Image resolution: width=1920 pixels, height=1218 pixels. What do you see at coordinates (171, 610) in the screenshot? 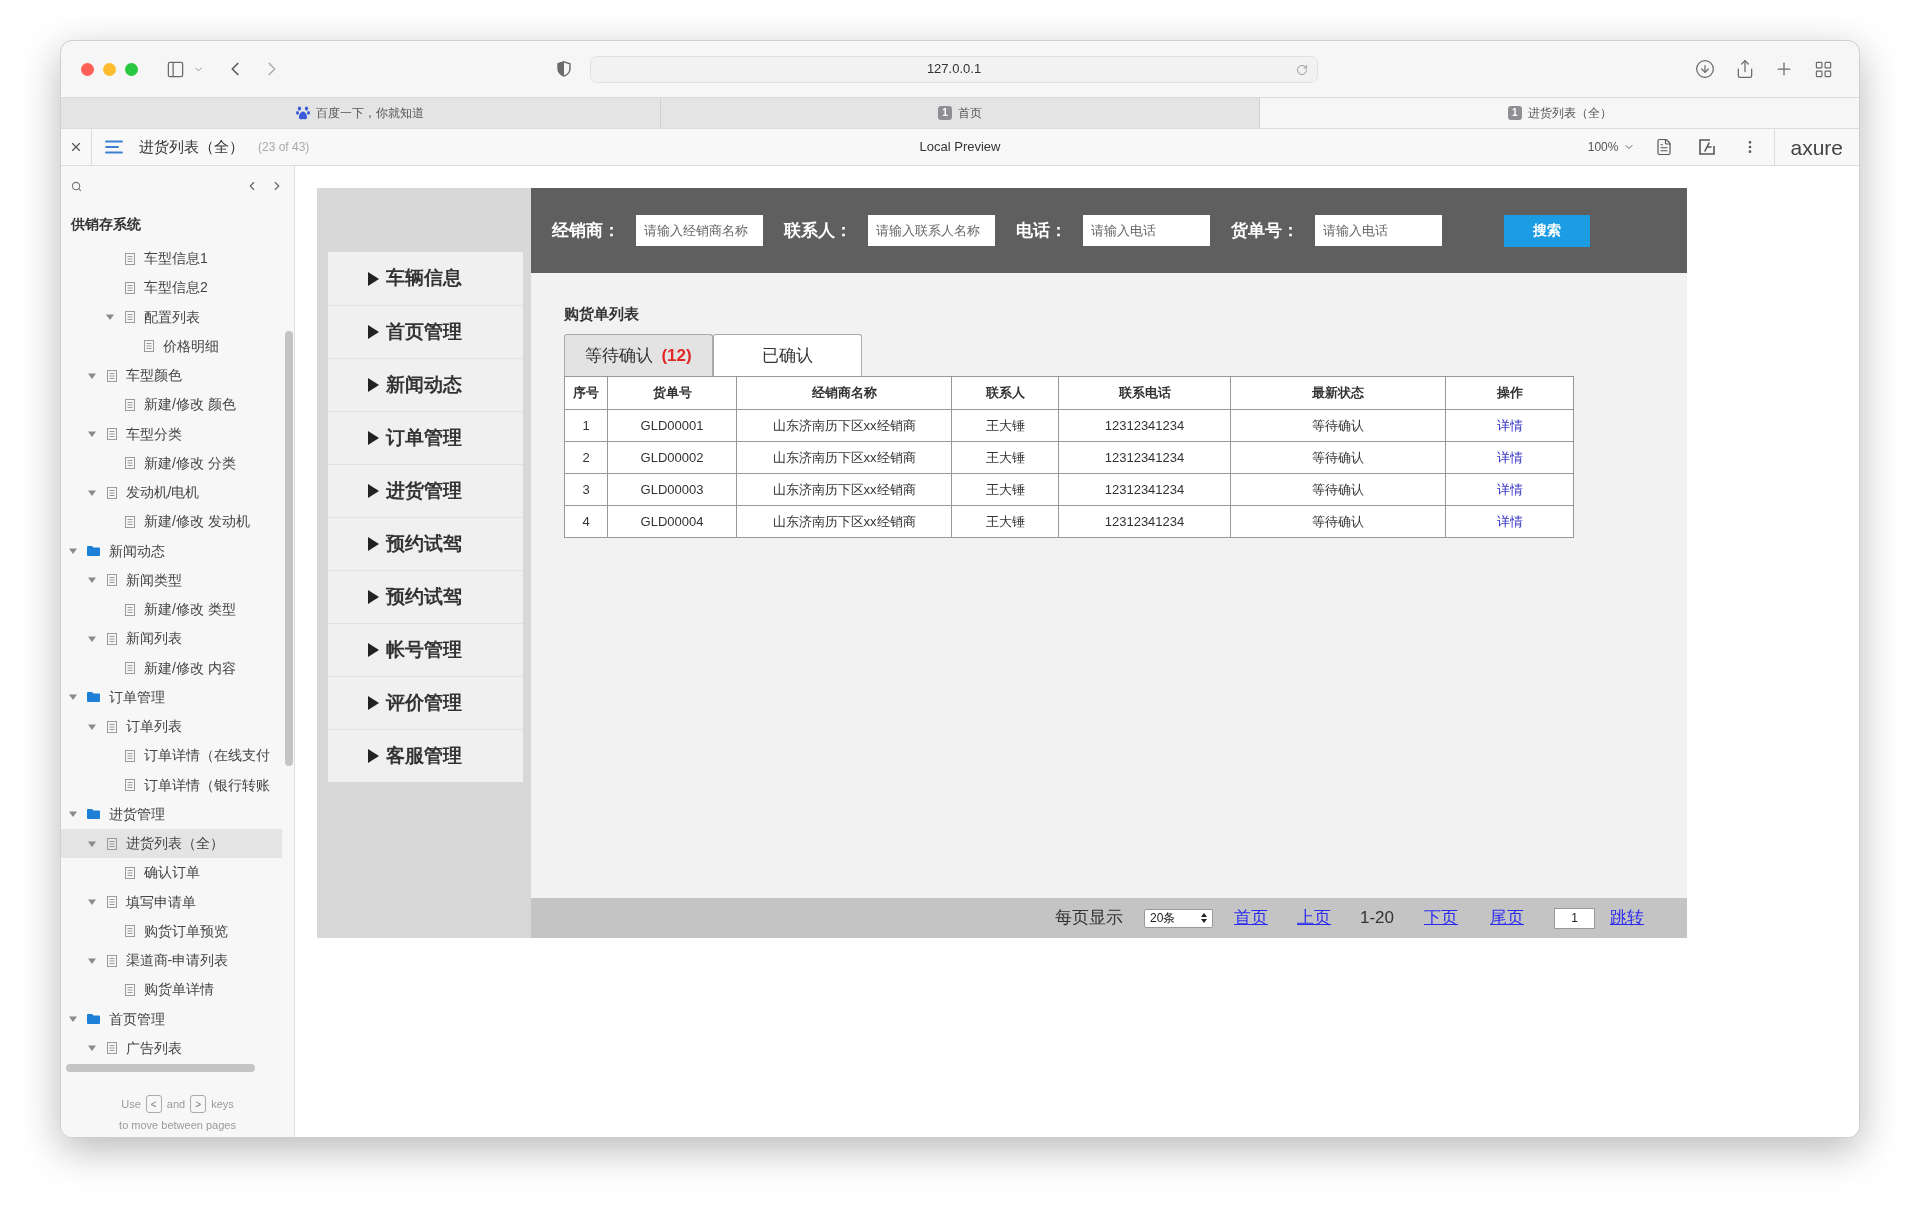
I see `tree-item: 新建/修改 类型` at bounding box center [171, 610].